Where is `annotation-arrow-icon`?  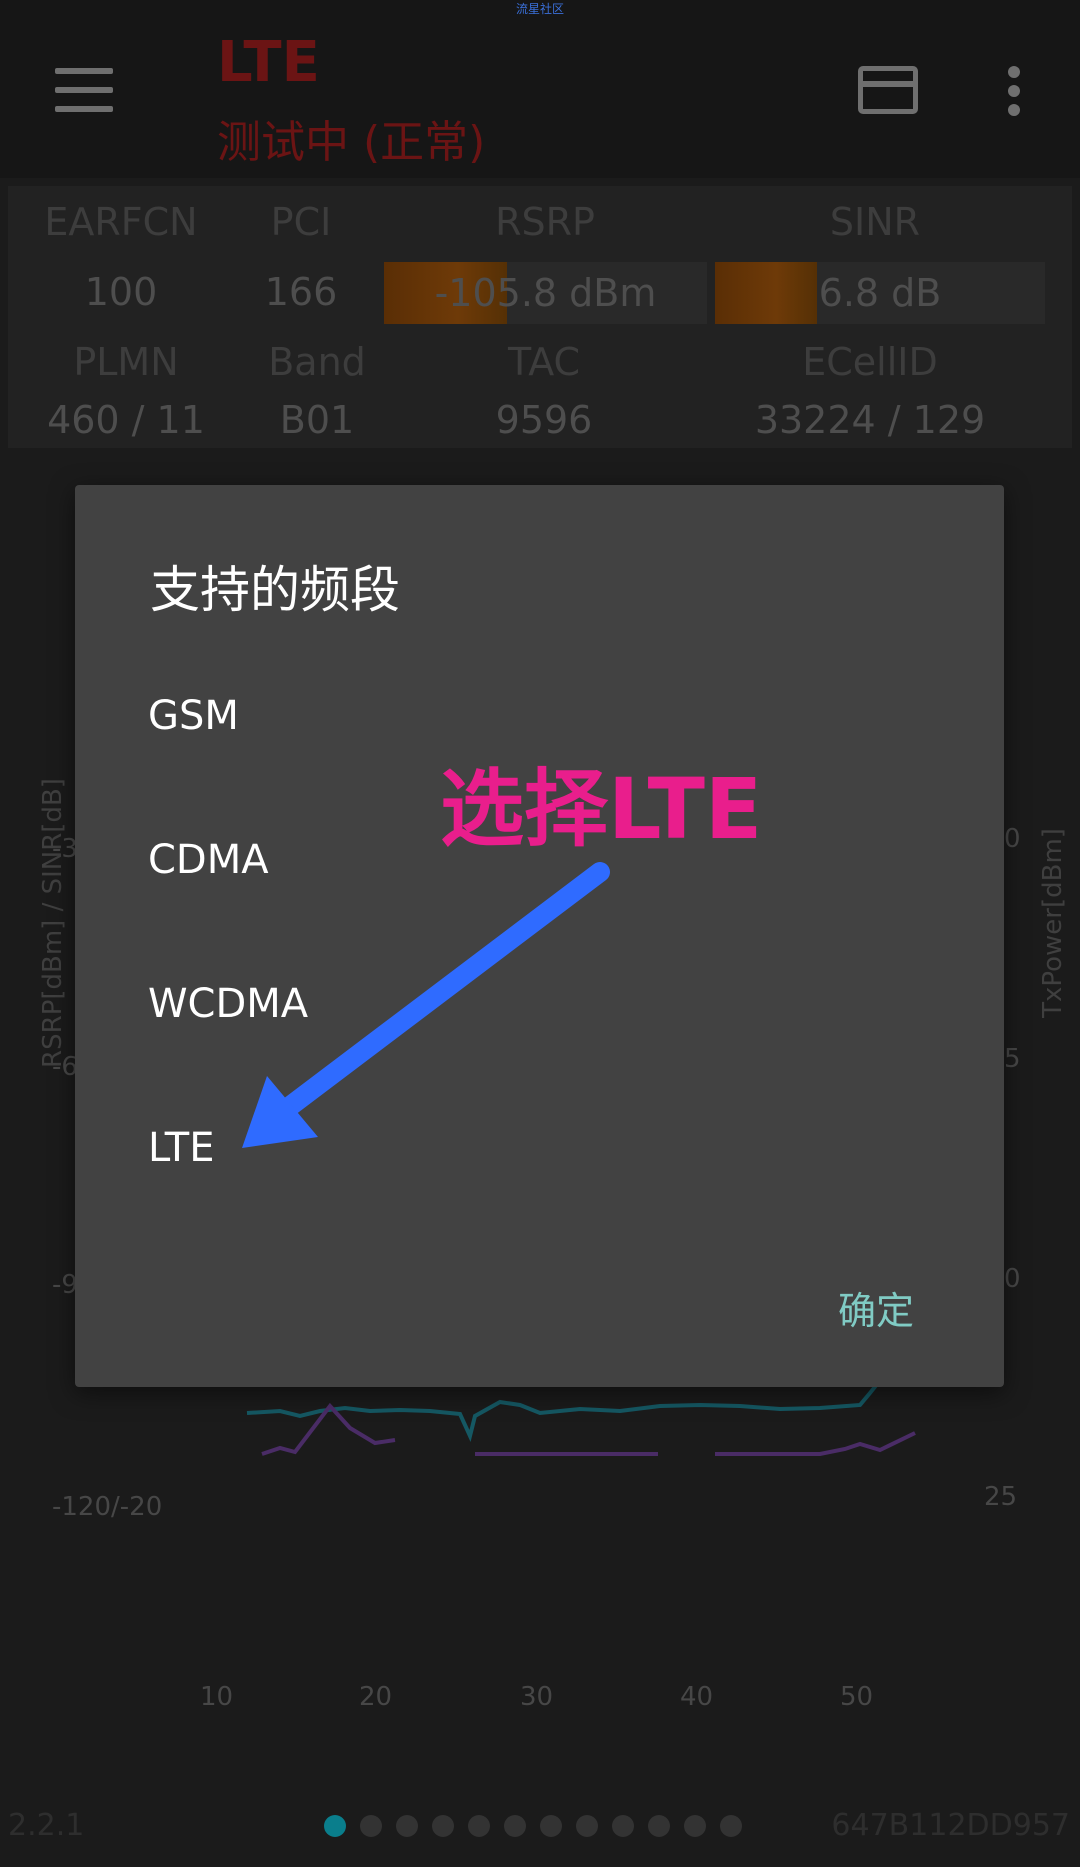 annotation-arrow-icon is located at coordinates (426, 1005).